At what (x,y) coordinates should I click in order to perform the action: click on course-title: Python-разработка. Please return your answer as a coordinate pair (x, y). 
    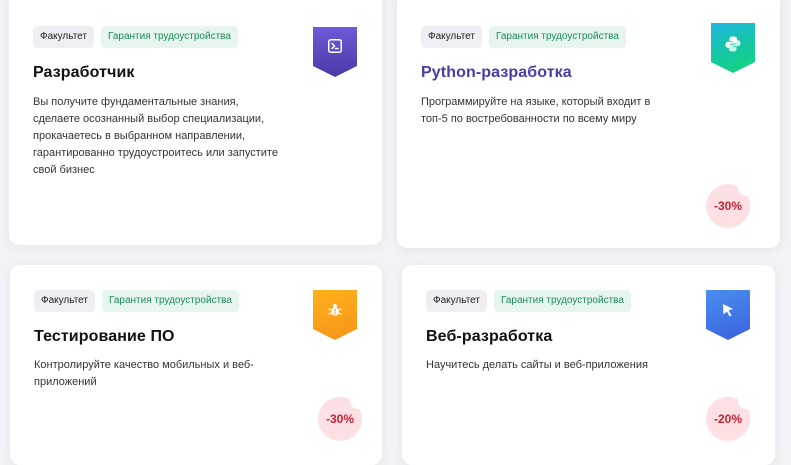
    Looking at the image, I should click on (496, 73).